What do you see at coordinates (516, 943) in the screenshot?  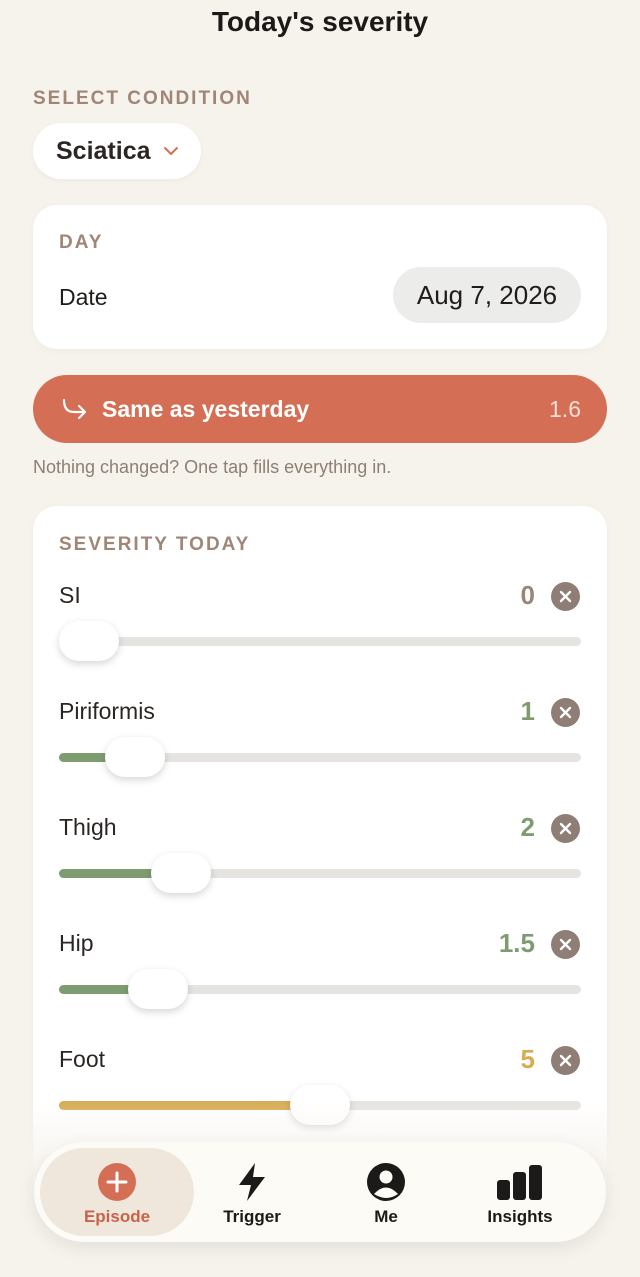 I see `severity-item-value: 1.5` at bounding box center [516, 943].